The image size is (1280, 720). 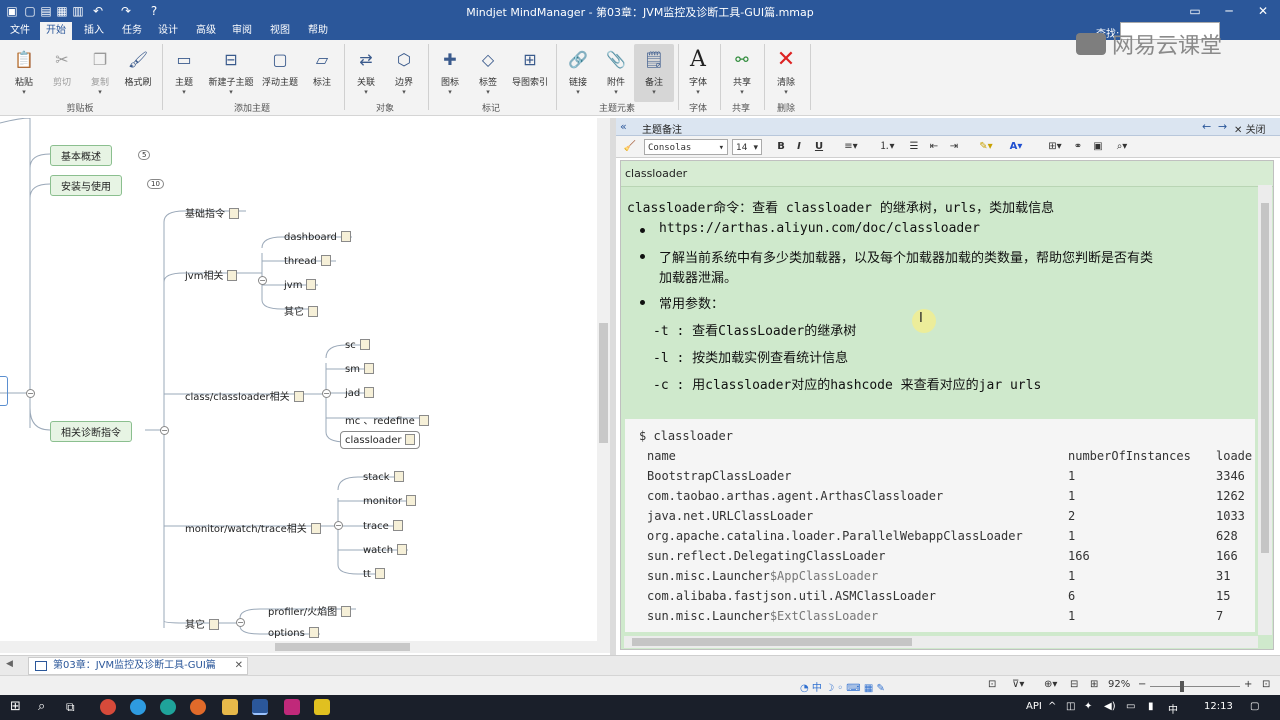 I want to click on topic-jad: jad, so click(x=360, y=393).